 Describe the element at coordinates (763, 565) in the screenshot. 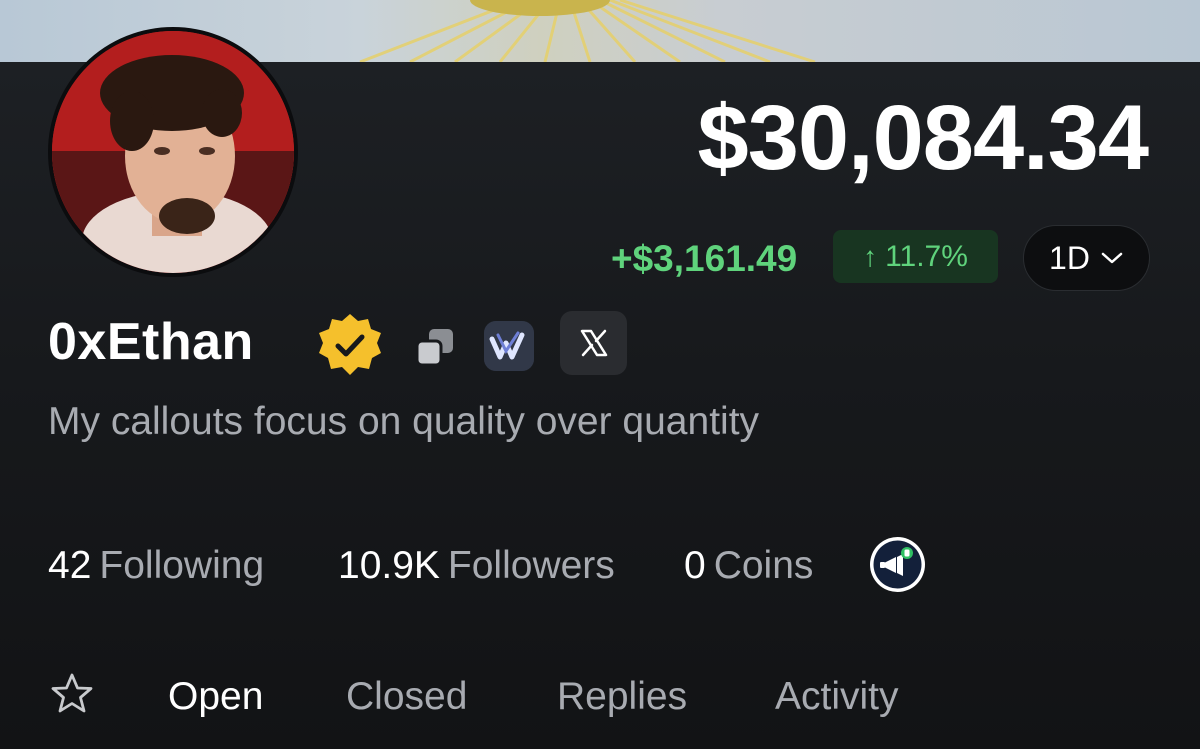

I see `stat-label: Coins` at that location.